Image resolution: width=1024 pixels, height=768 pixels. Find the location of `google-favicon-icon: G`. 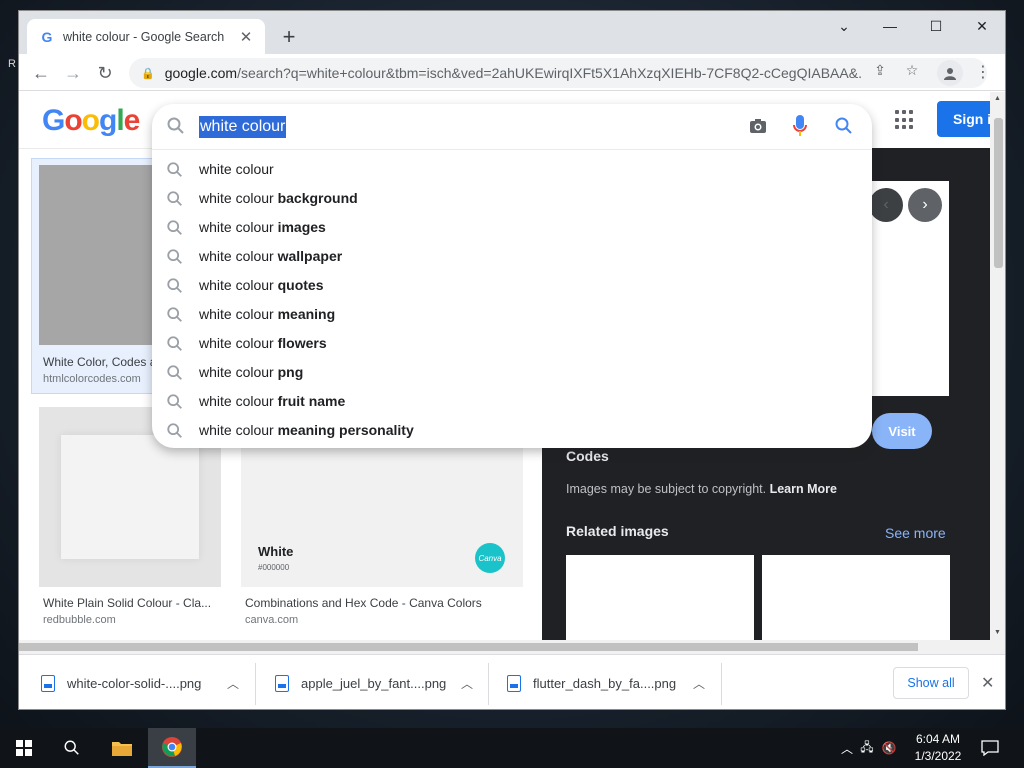

google-favicon-icon: G is located at coordinates (47, 36).